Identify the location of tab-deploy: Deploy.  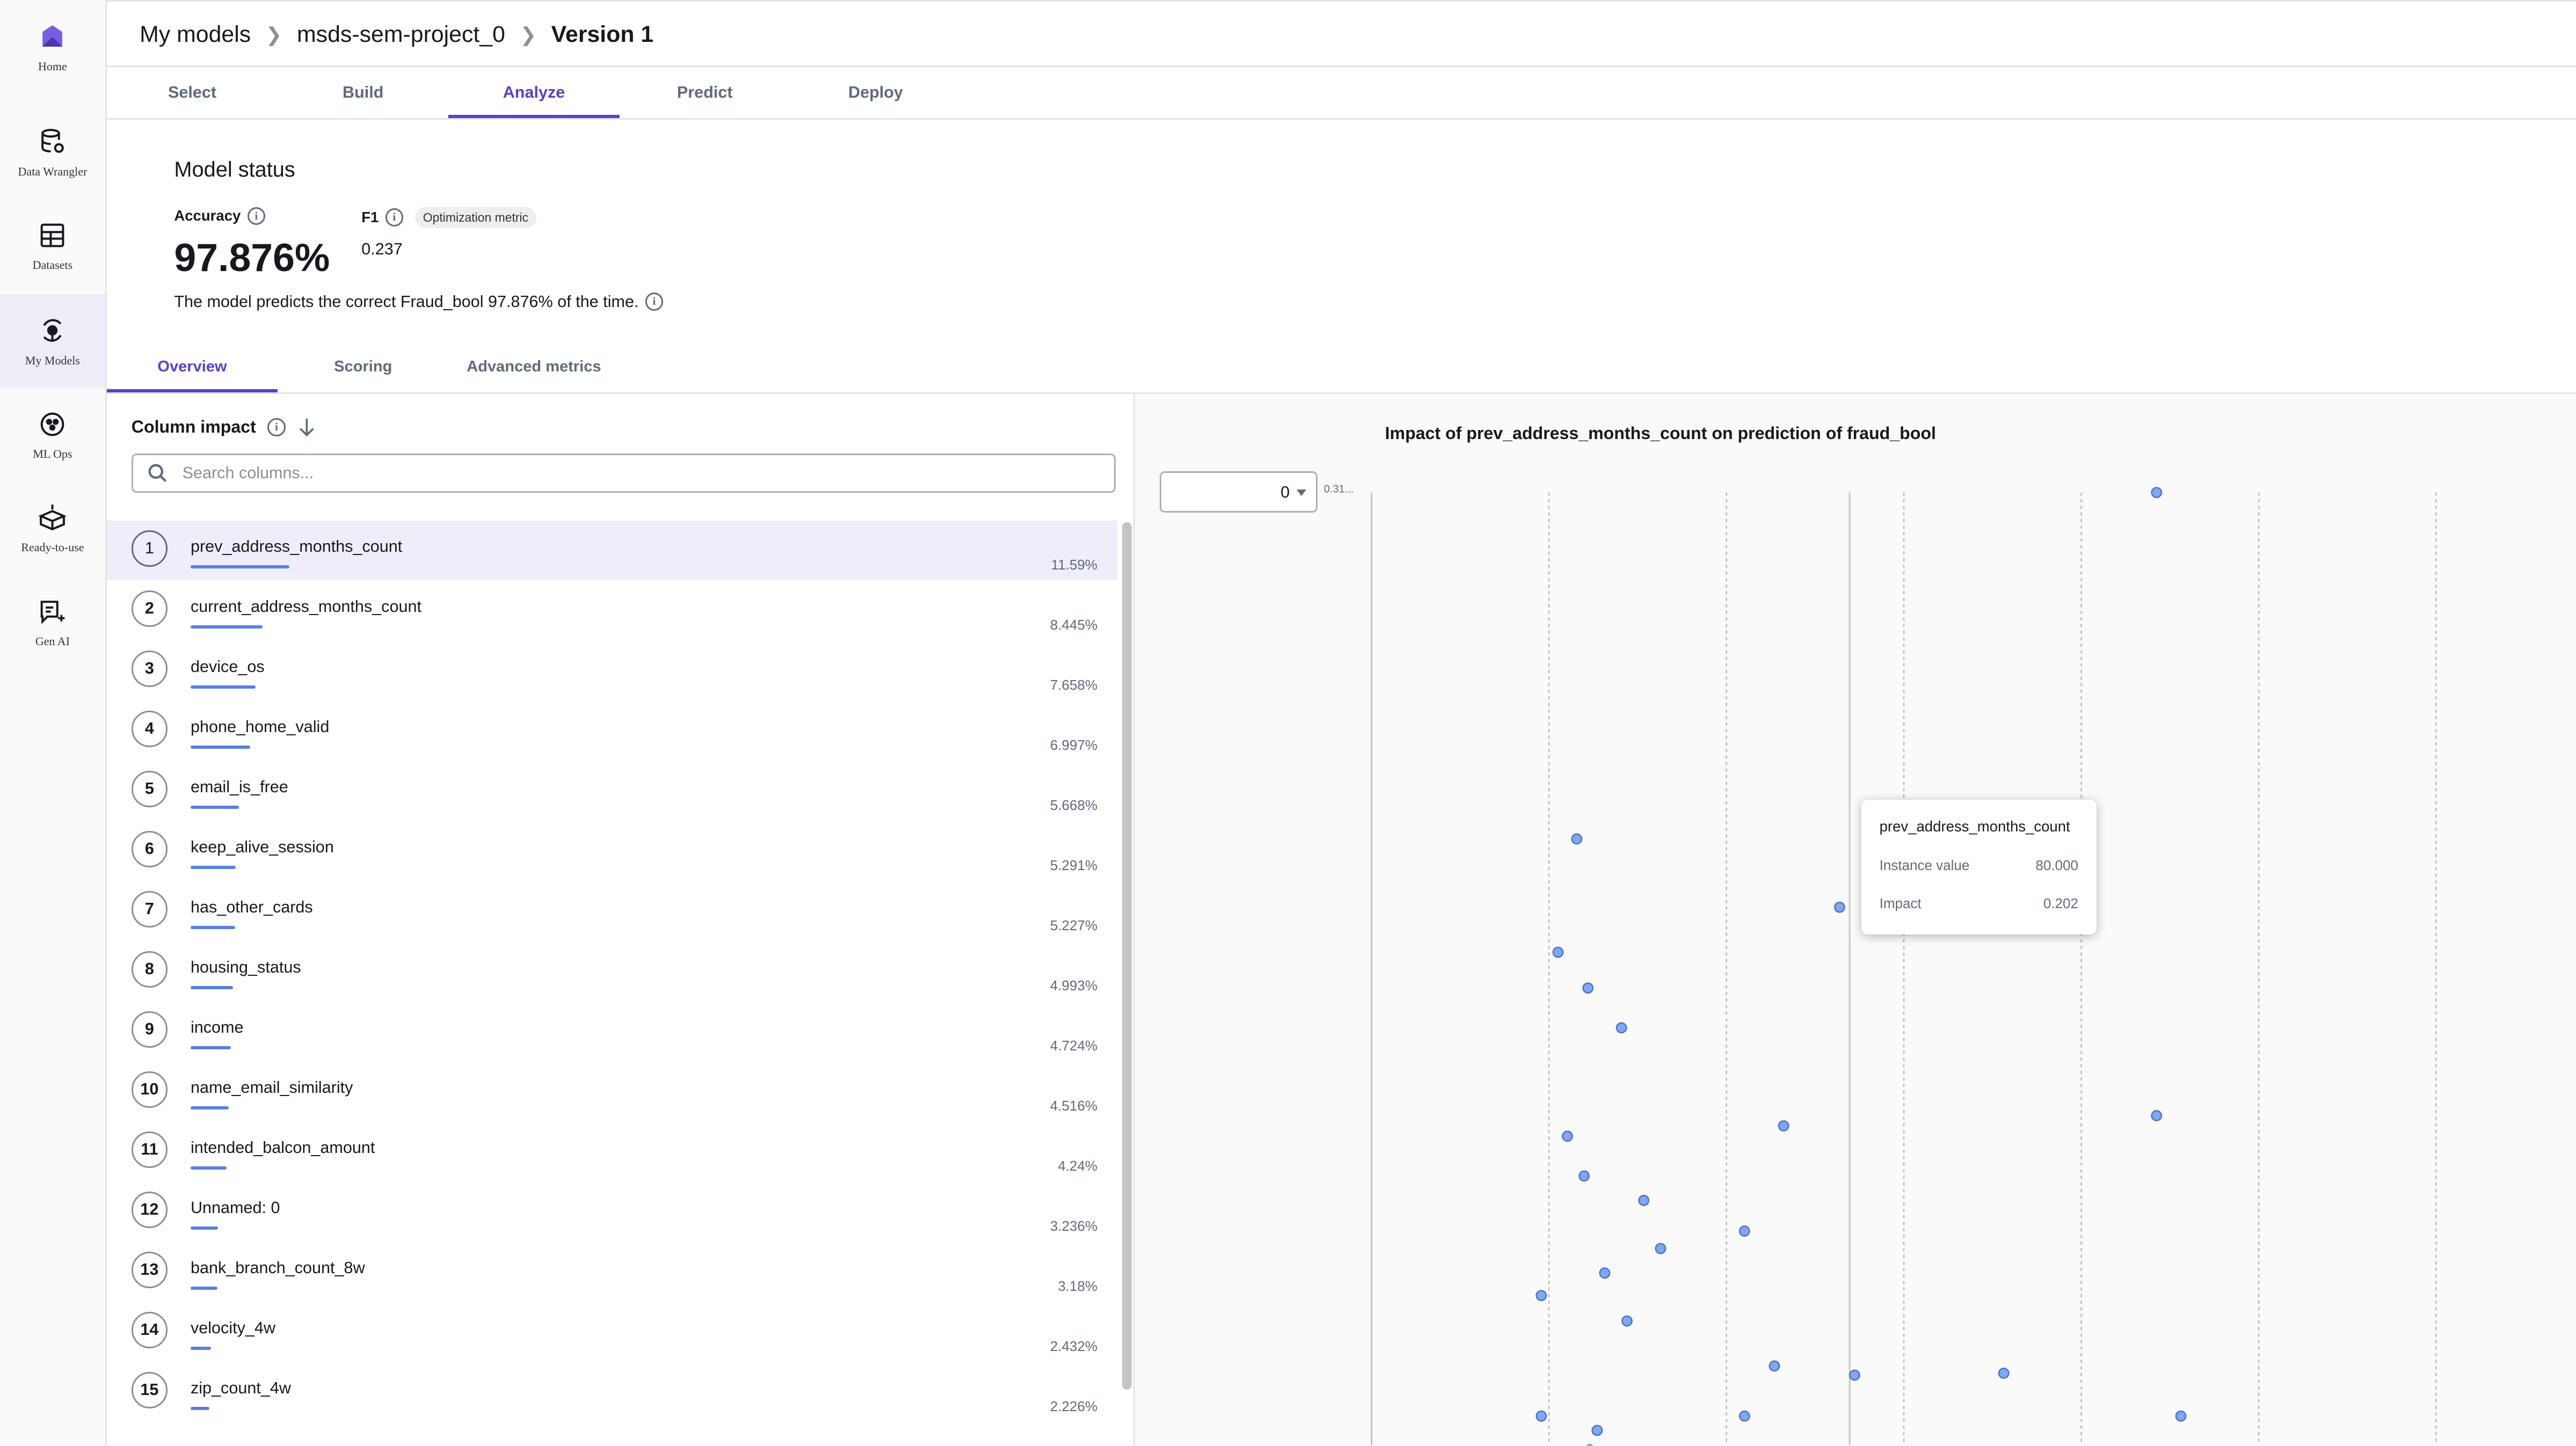
(875, 92).